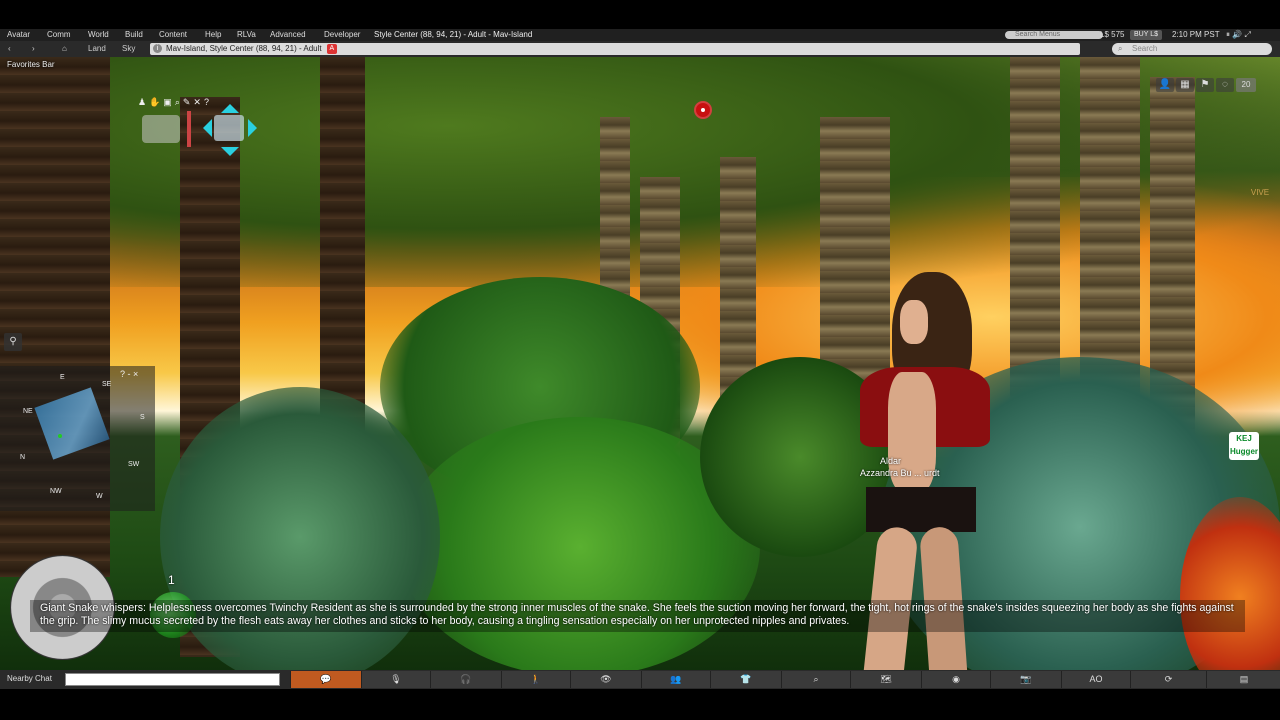 This screenshot has width=1280, height=720. I want to click on hand-icon: ✋, so click(156, 102).